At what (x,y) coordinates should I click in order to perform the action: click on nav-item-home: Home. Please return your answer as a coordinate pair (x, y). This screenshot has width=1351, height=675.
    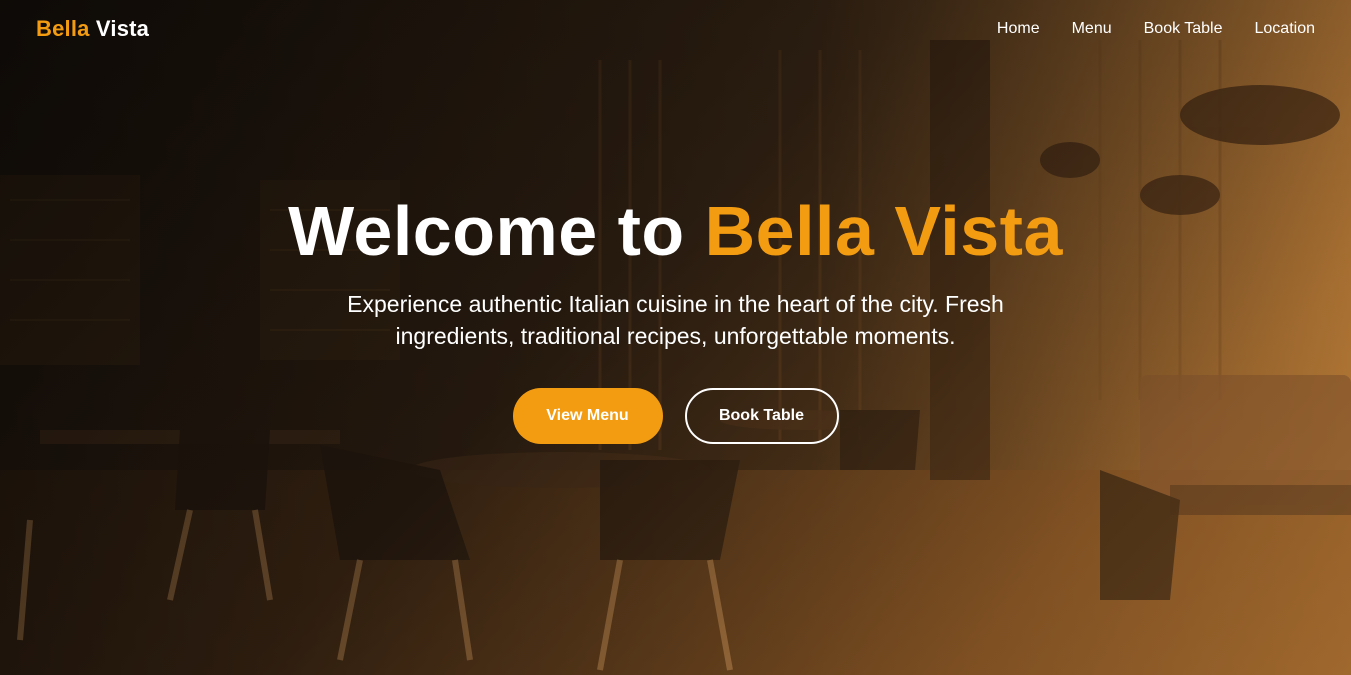
    Looking at the image, I should click on (1018, 29).